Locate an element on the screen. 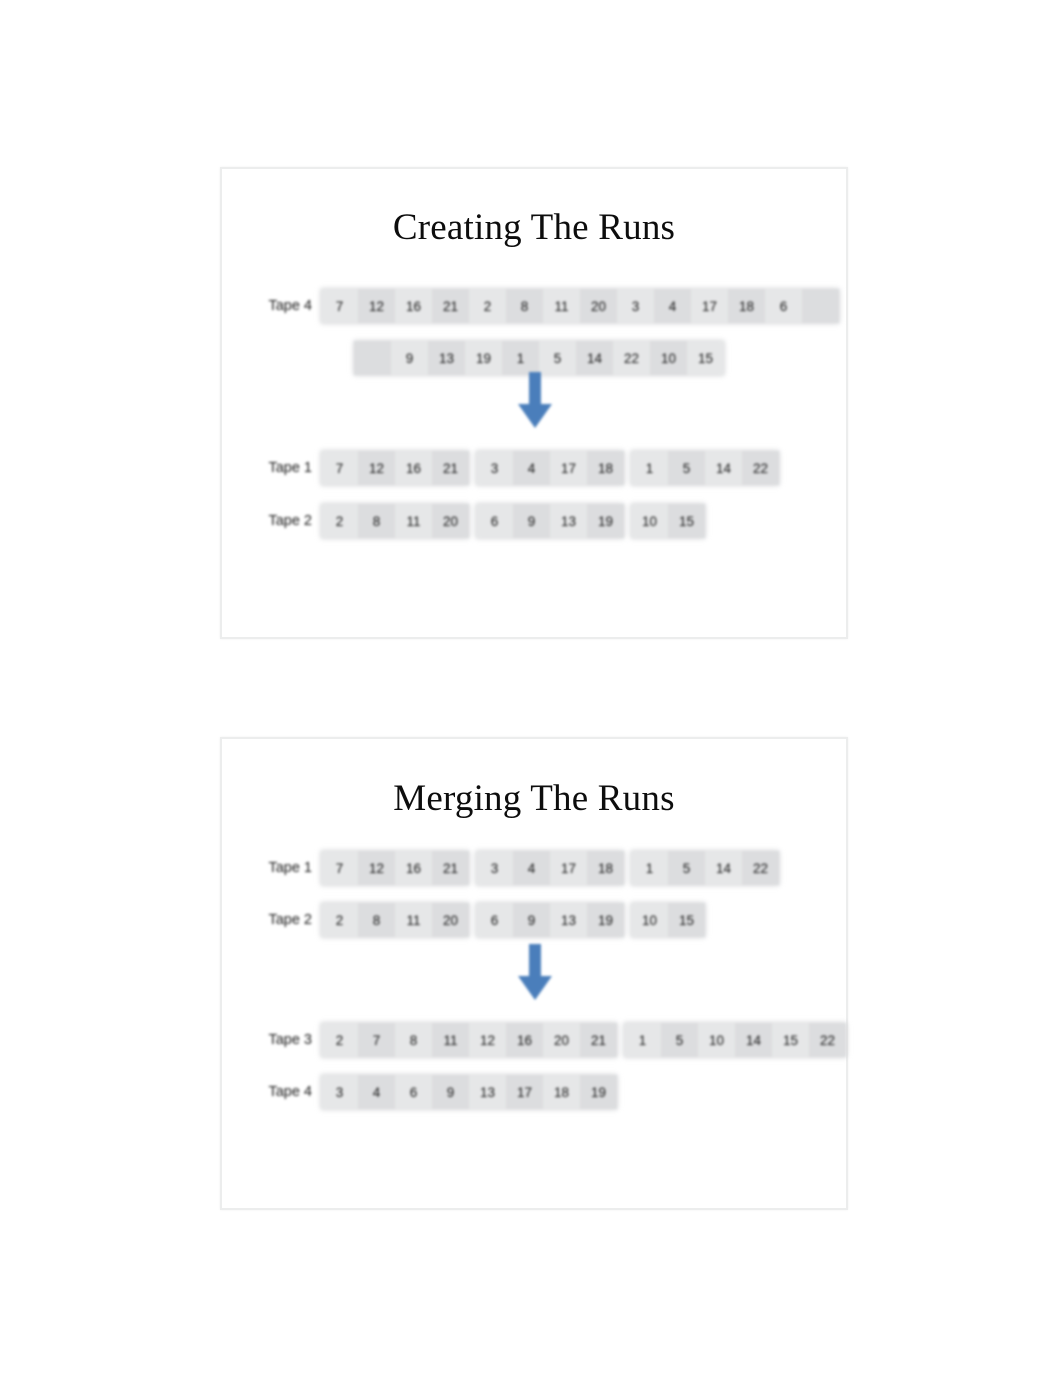 The height and width of the screenshot is (1376, 1062). page-title: Creating The Runs is located at coordinates (534, 227).